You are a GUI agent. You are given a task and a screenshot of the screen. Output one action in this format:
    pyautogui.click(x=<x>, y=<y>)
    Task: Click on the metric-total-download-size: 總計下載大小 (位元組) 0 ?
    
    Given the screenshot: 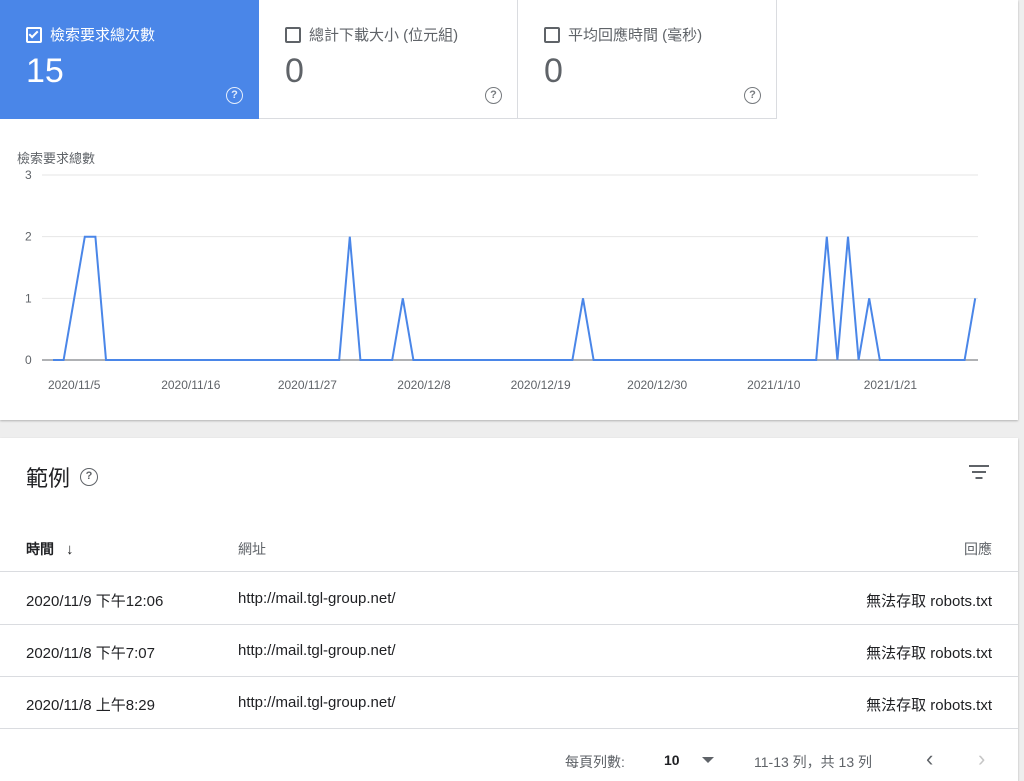 What is the action you would take?
    pyautogui.click(x=388, y=59)
    